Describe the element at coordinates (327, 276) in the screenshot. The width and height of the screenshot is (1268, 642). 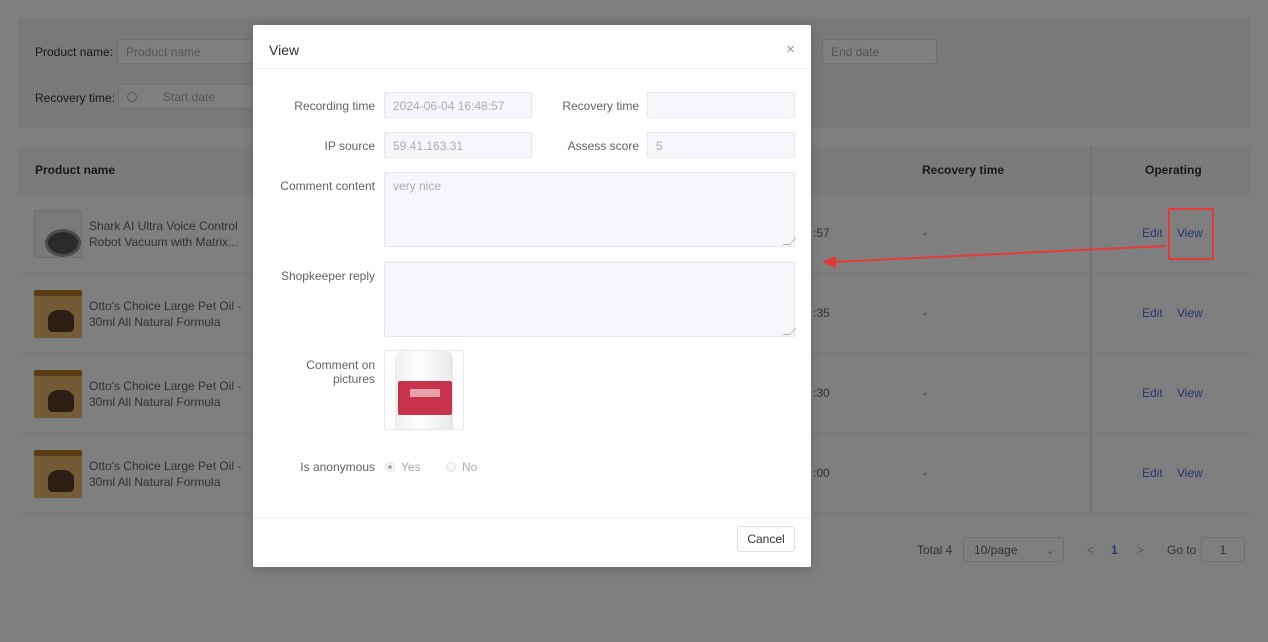
I see `shopkeeper-reply-label: Shopkeeper reply` at that location.